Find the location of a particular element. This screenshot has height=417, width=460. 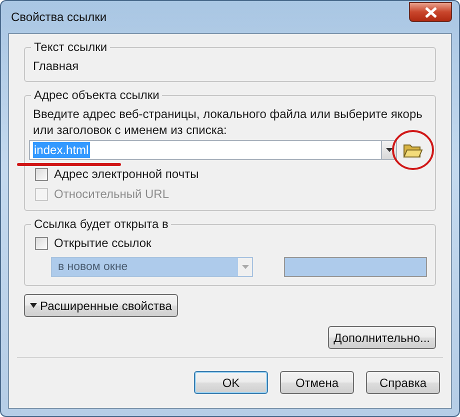

folder-icon is located at coordinates (413, 150).